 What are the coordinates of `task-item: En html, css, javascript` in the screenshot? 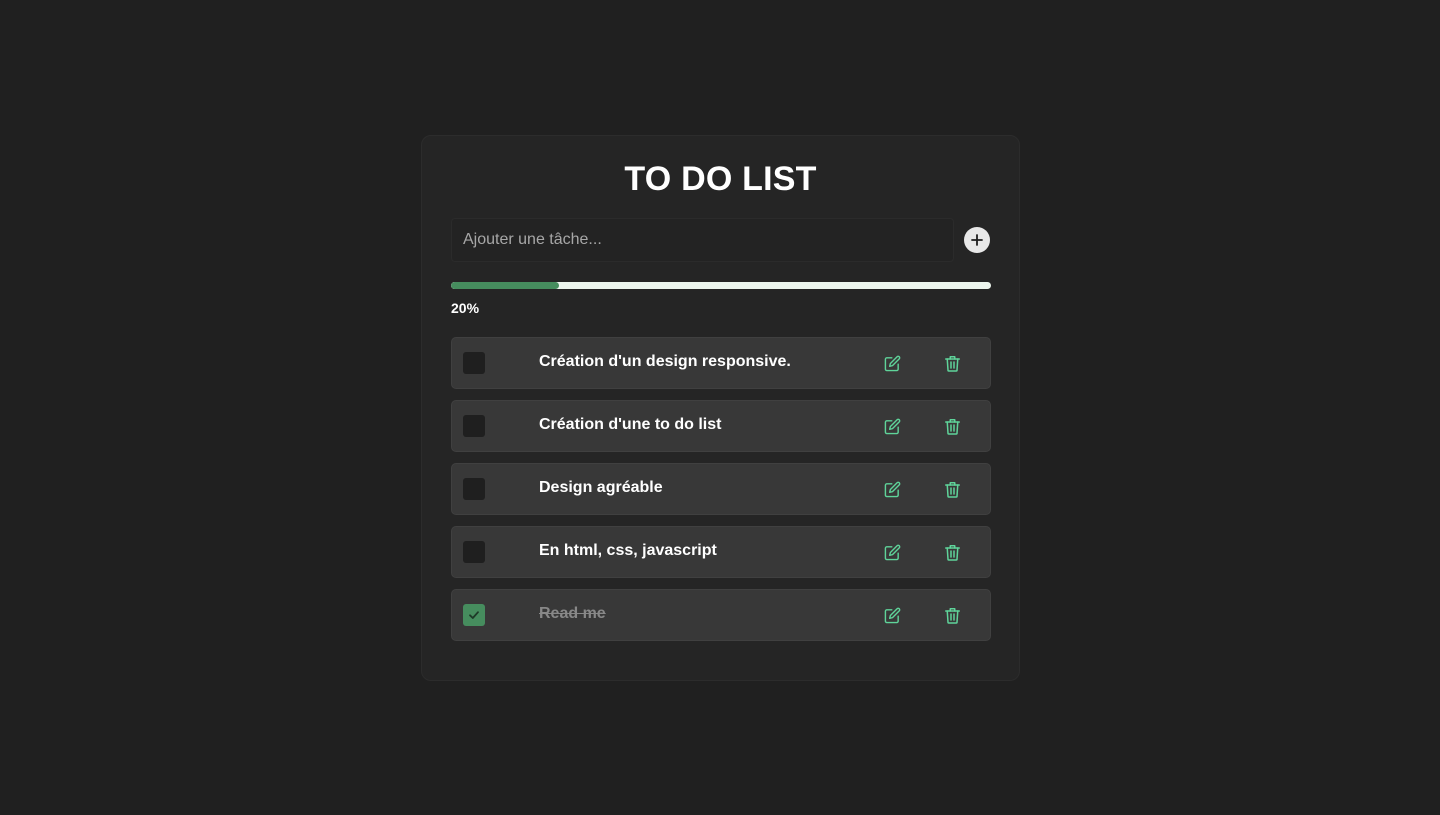 It's located at (721, 552).